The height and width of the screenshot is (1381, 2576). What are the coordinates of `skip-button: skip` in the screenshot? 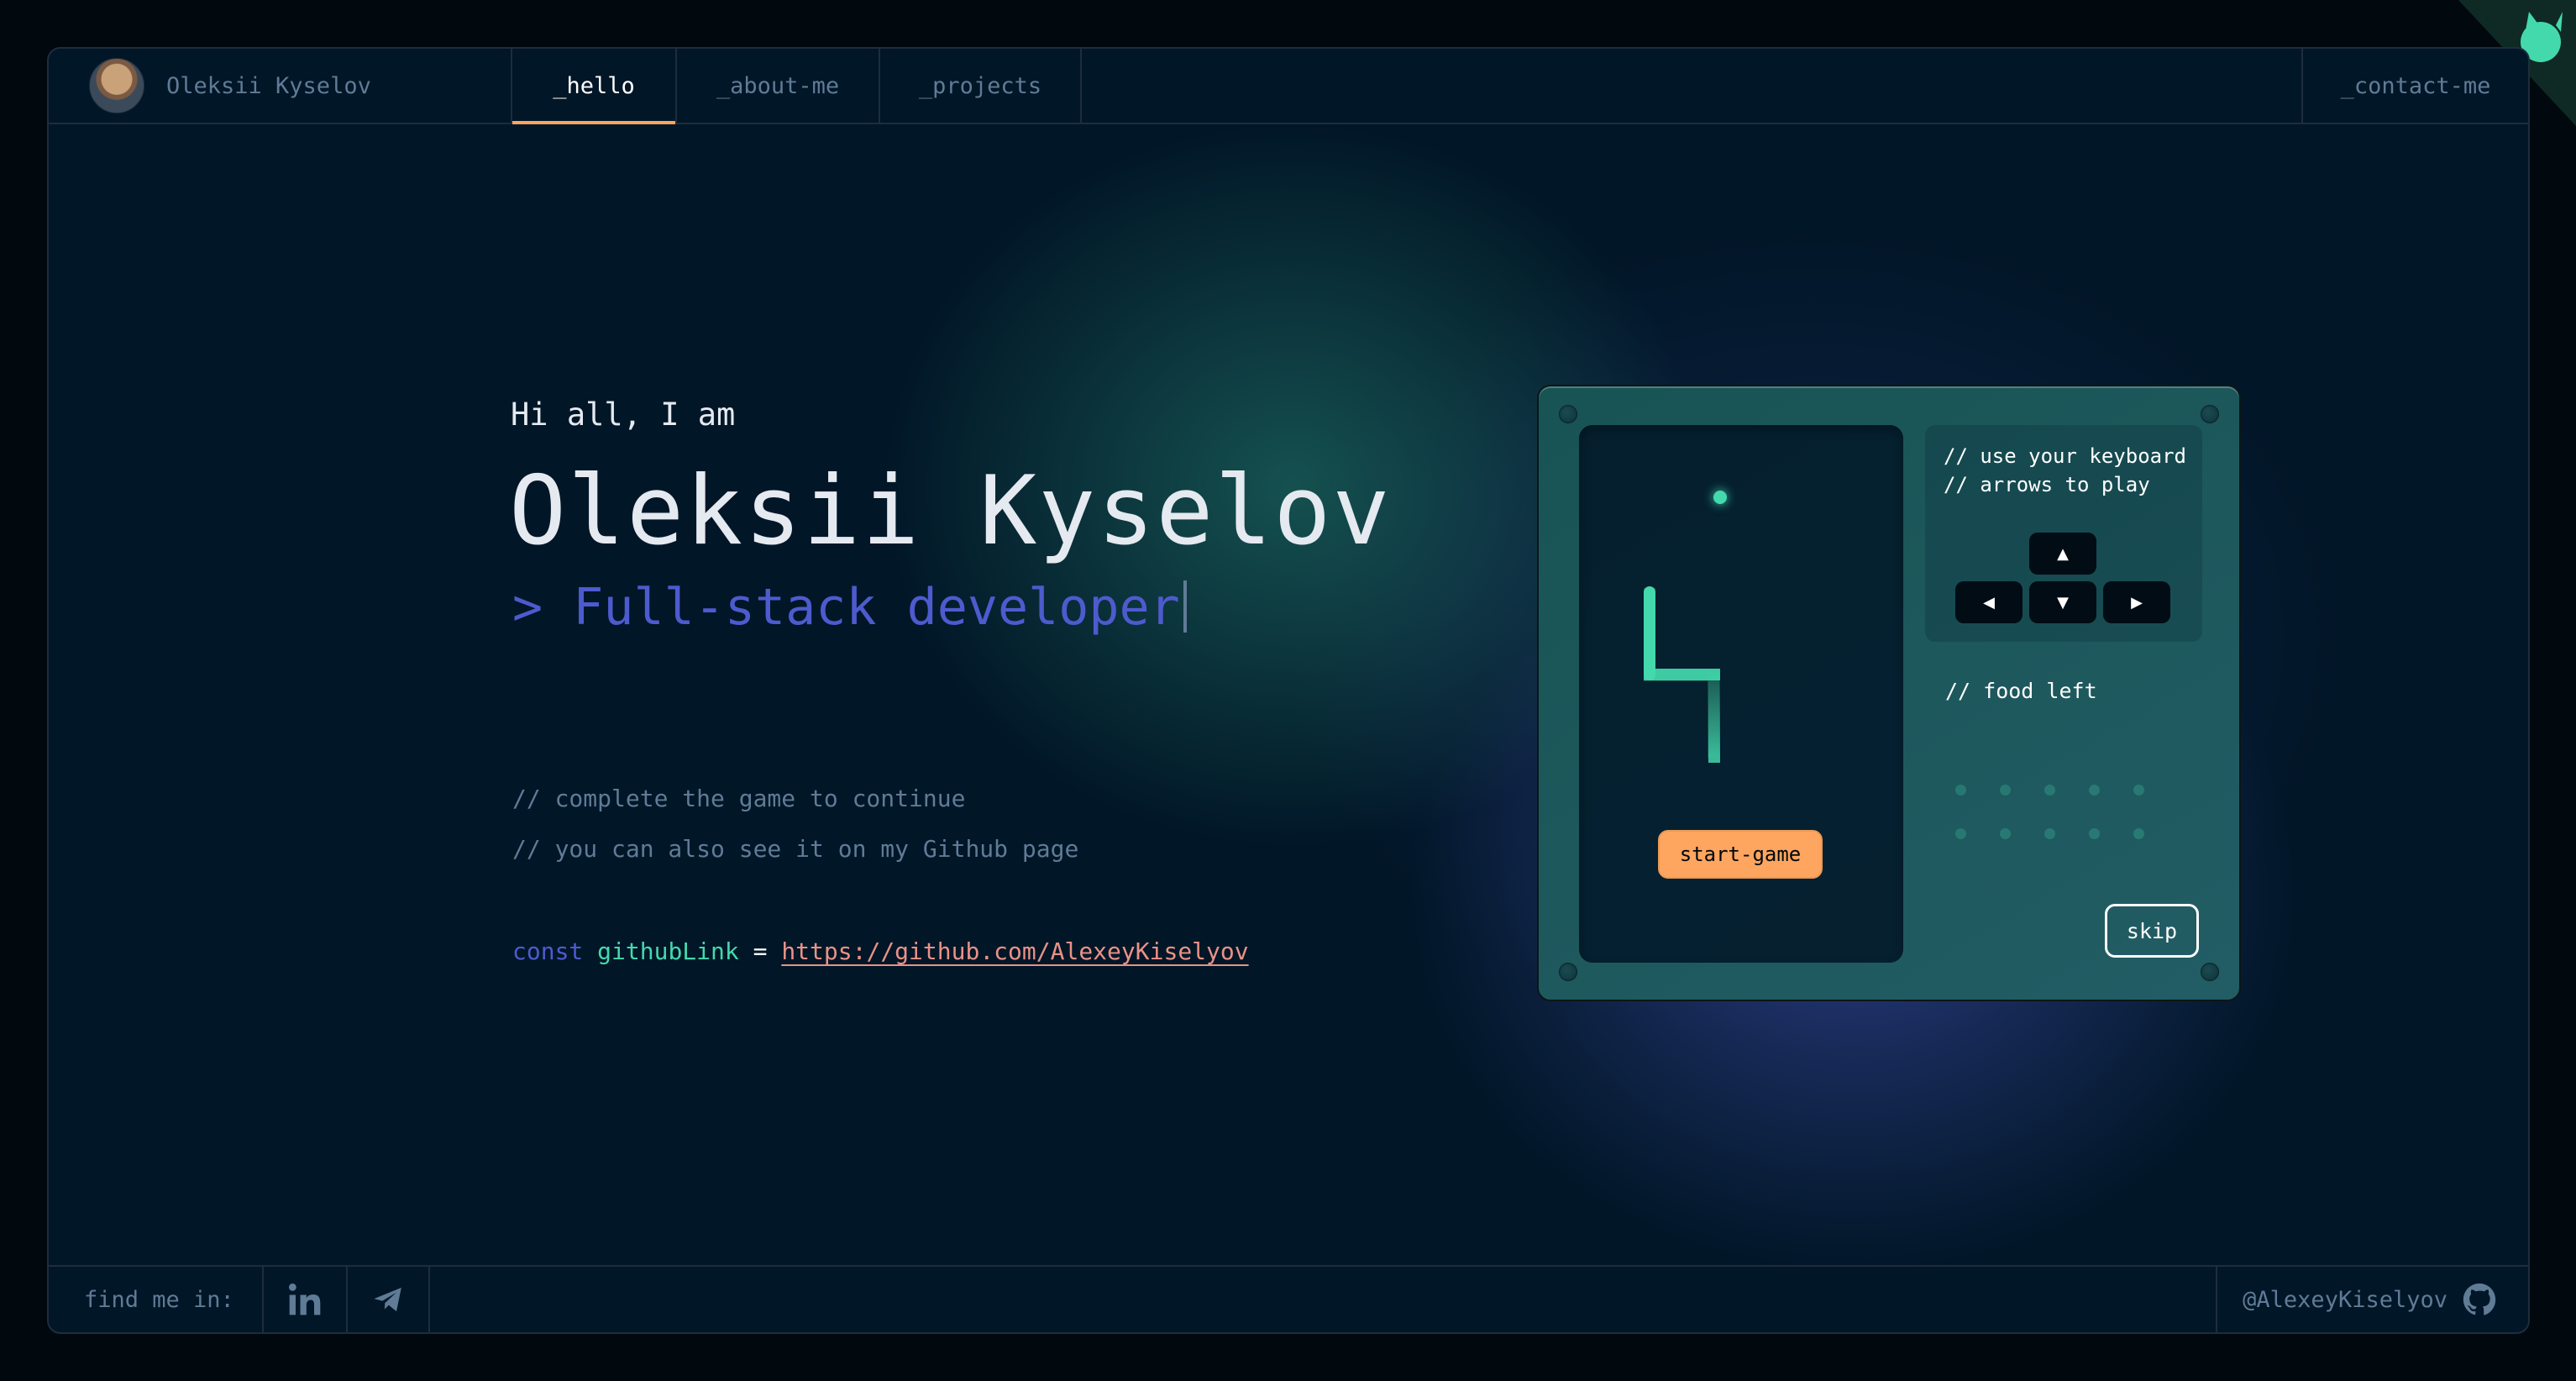 It's located at (2152, 931).